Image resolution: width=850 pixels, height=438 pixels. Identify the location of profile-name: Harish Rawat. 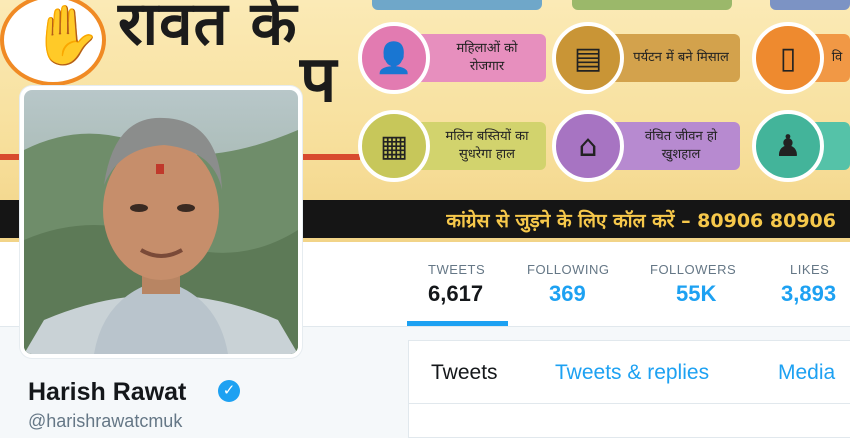
(107, 392).